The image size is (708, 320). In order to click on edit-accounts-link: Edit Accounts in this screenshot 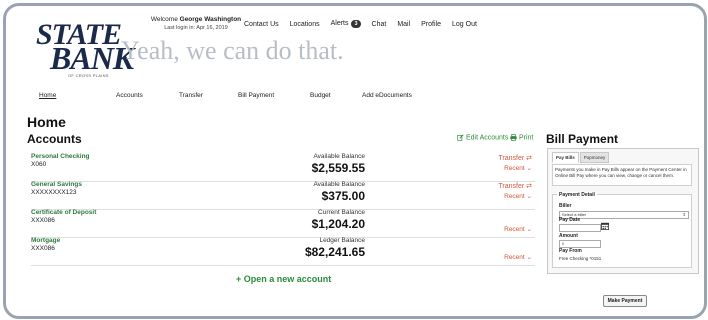, I will do `click(482, 137)`.